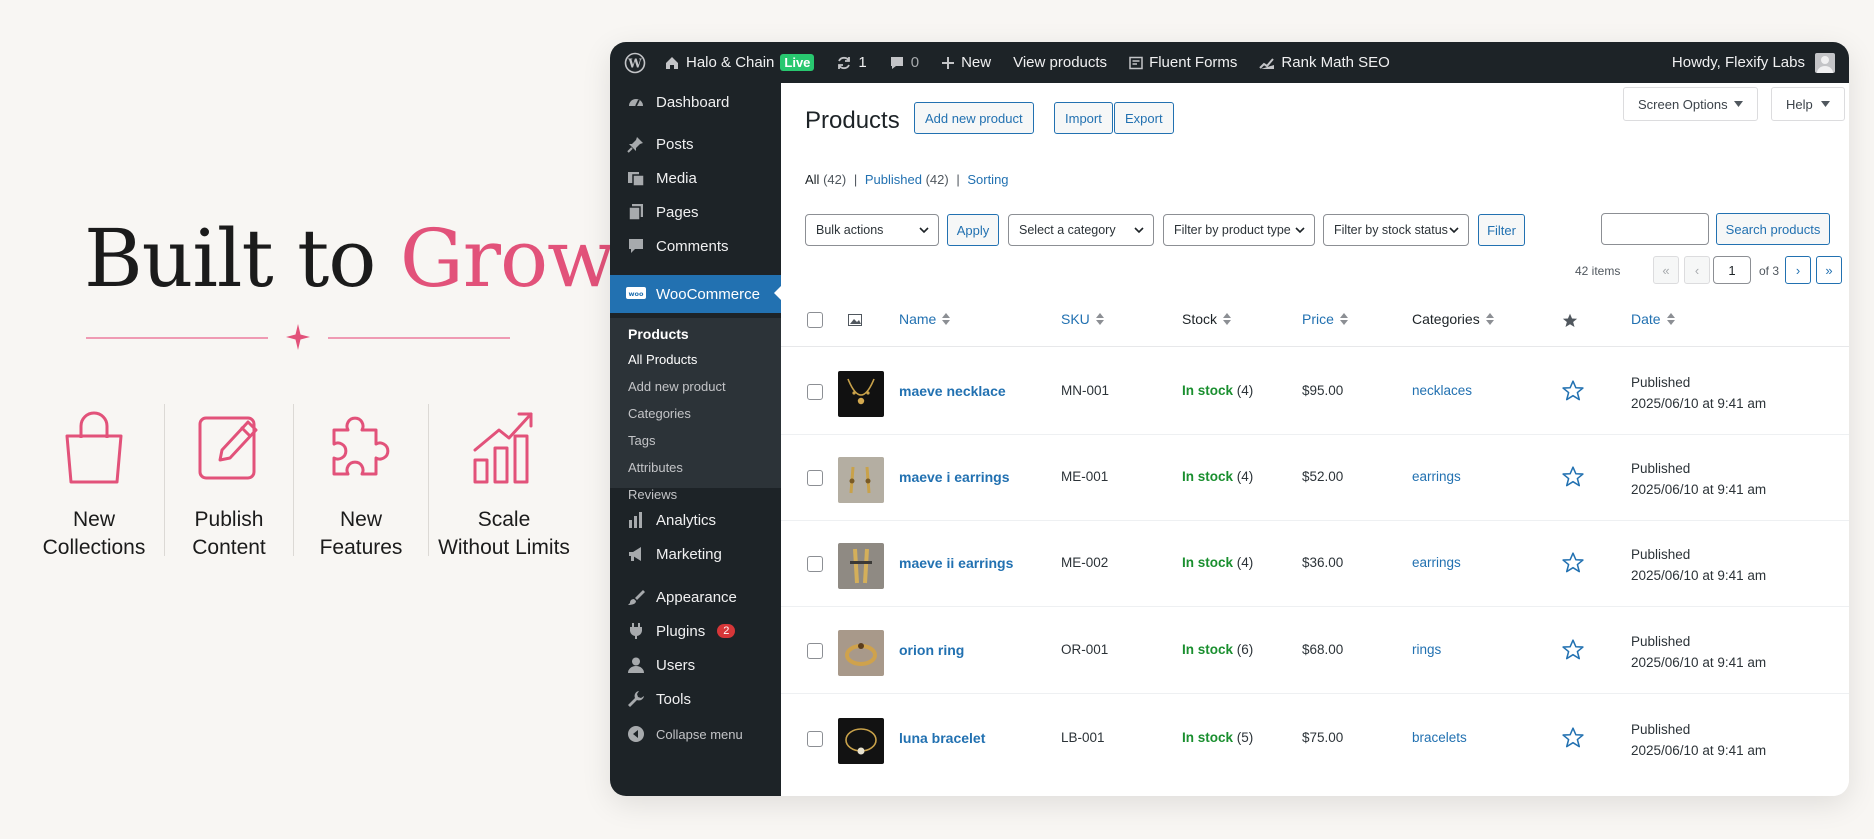  What do you see at coordinates (652, 494) in the screenshot?
I see `submenu-item-reviews: Reviews` at bounding box center [652, 494].